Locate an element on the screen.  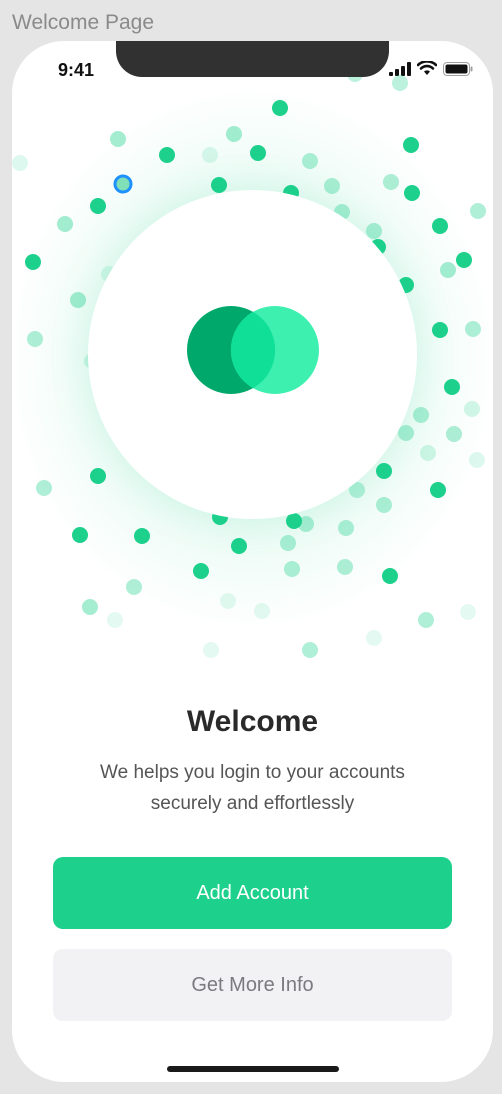
get-more-info-button: Get More Info is located at coordinates (252, 985).